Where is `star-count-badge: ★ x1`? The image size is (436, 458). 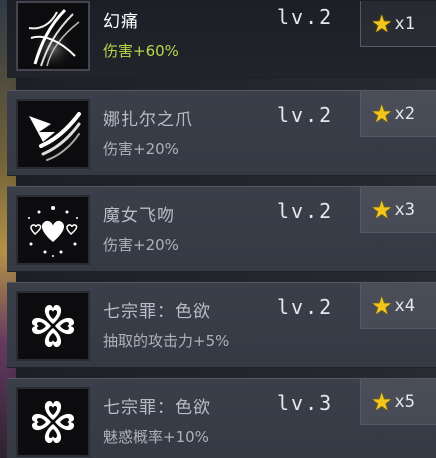
star-count-badge: ★ x1 is located at coordinates (398, 24).